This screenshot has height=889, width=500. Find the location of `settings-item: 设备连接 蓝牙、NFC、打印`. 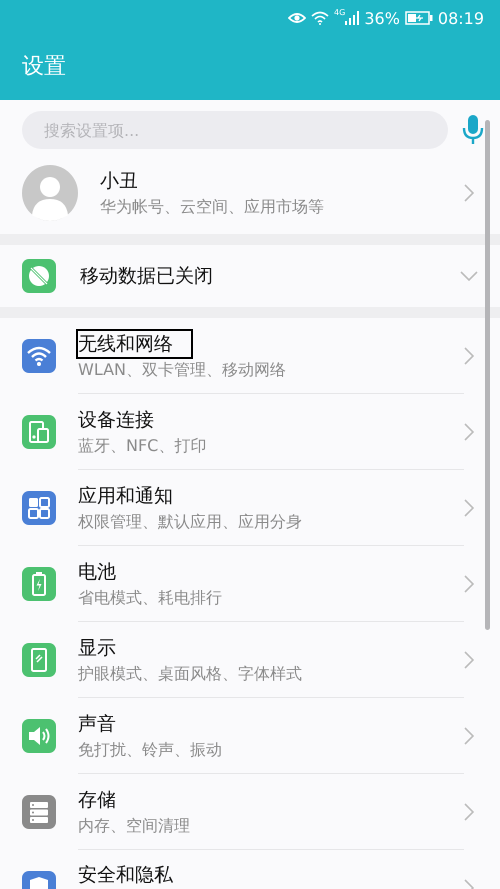

settings-item: 设备连接 蓝牙、NFC、打印 is located at coordinates (250, 432).